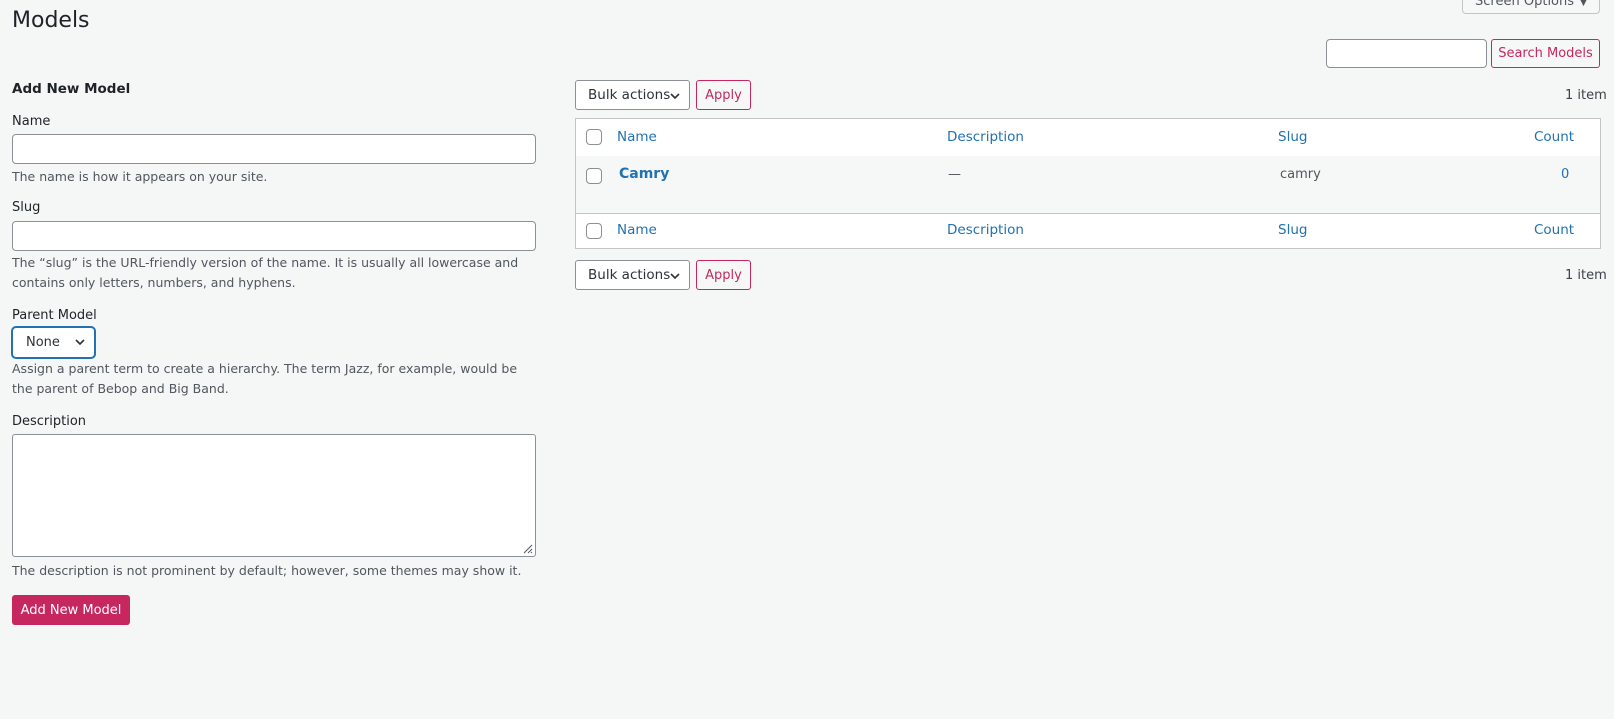  Describe the element at coordinates (54, 315) in the screenshot. I see `parent-model-label: Parent Model` at that location.